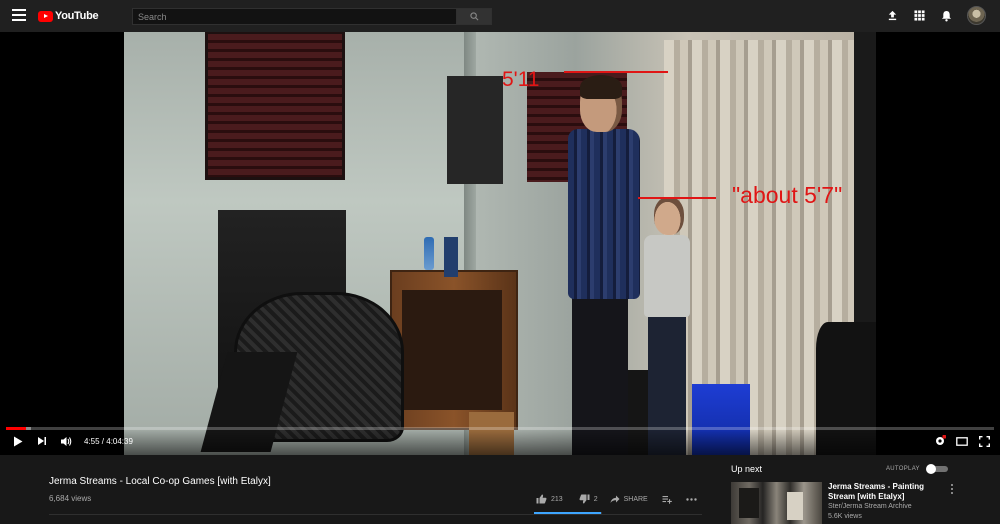  I want to click on person-short, so click(672, 326).